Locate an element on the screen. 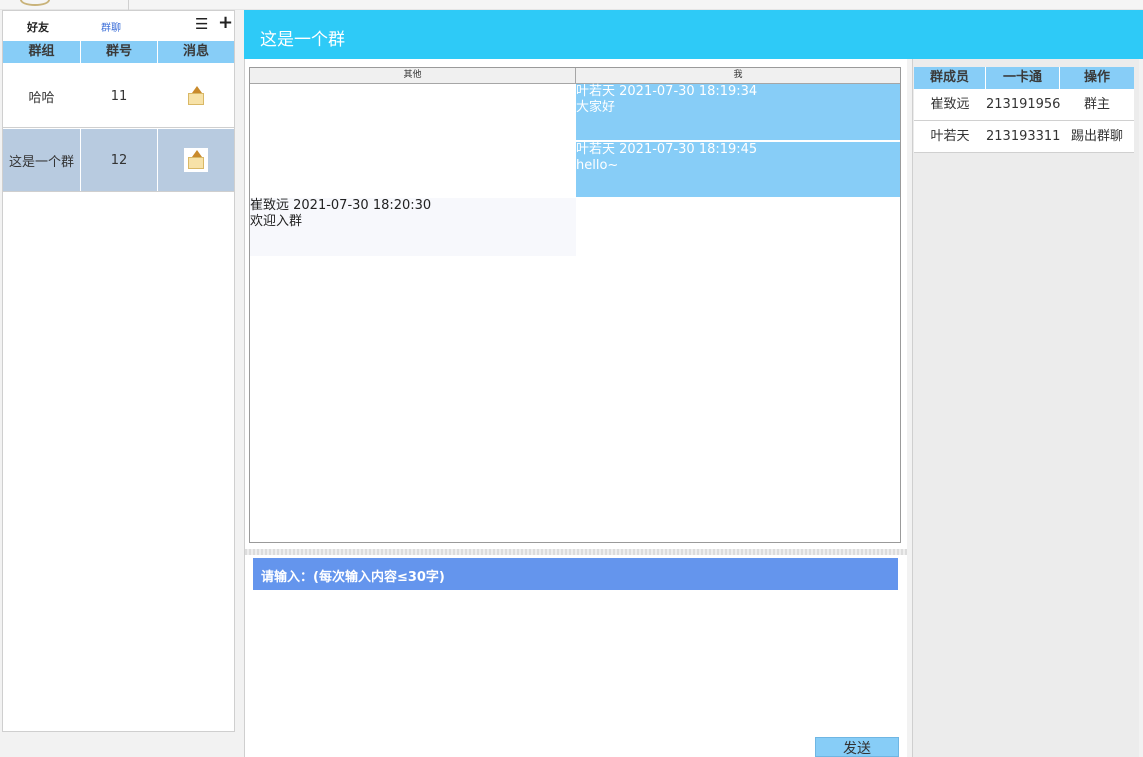  group-table-header: 群组 群号 消息 is located at coordinates (118, 52).